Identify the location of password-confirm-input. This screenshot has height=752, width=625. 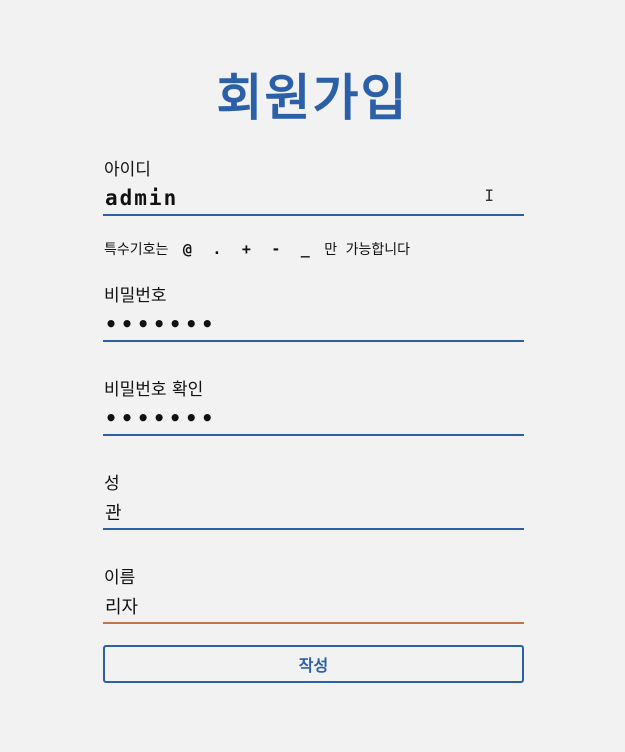
(313, 419).